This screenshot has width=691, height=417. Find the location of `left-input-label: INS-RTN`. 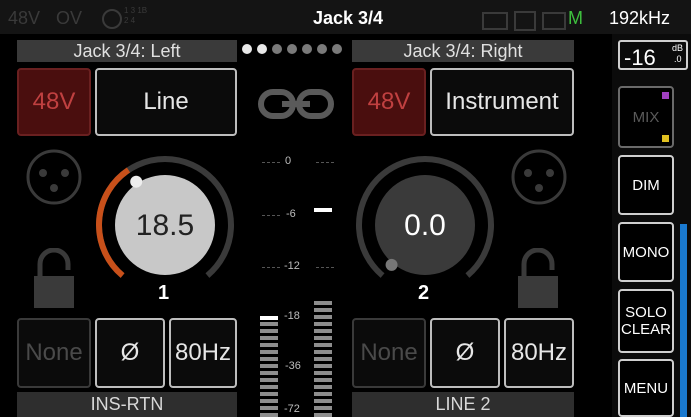

left-input-label: INS-RTN is located at coordinates (127, 404).